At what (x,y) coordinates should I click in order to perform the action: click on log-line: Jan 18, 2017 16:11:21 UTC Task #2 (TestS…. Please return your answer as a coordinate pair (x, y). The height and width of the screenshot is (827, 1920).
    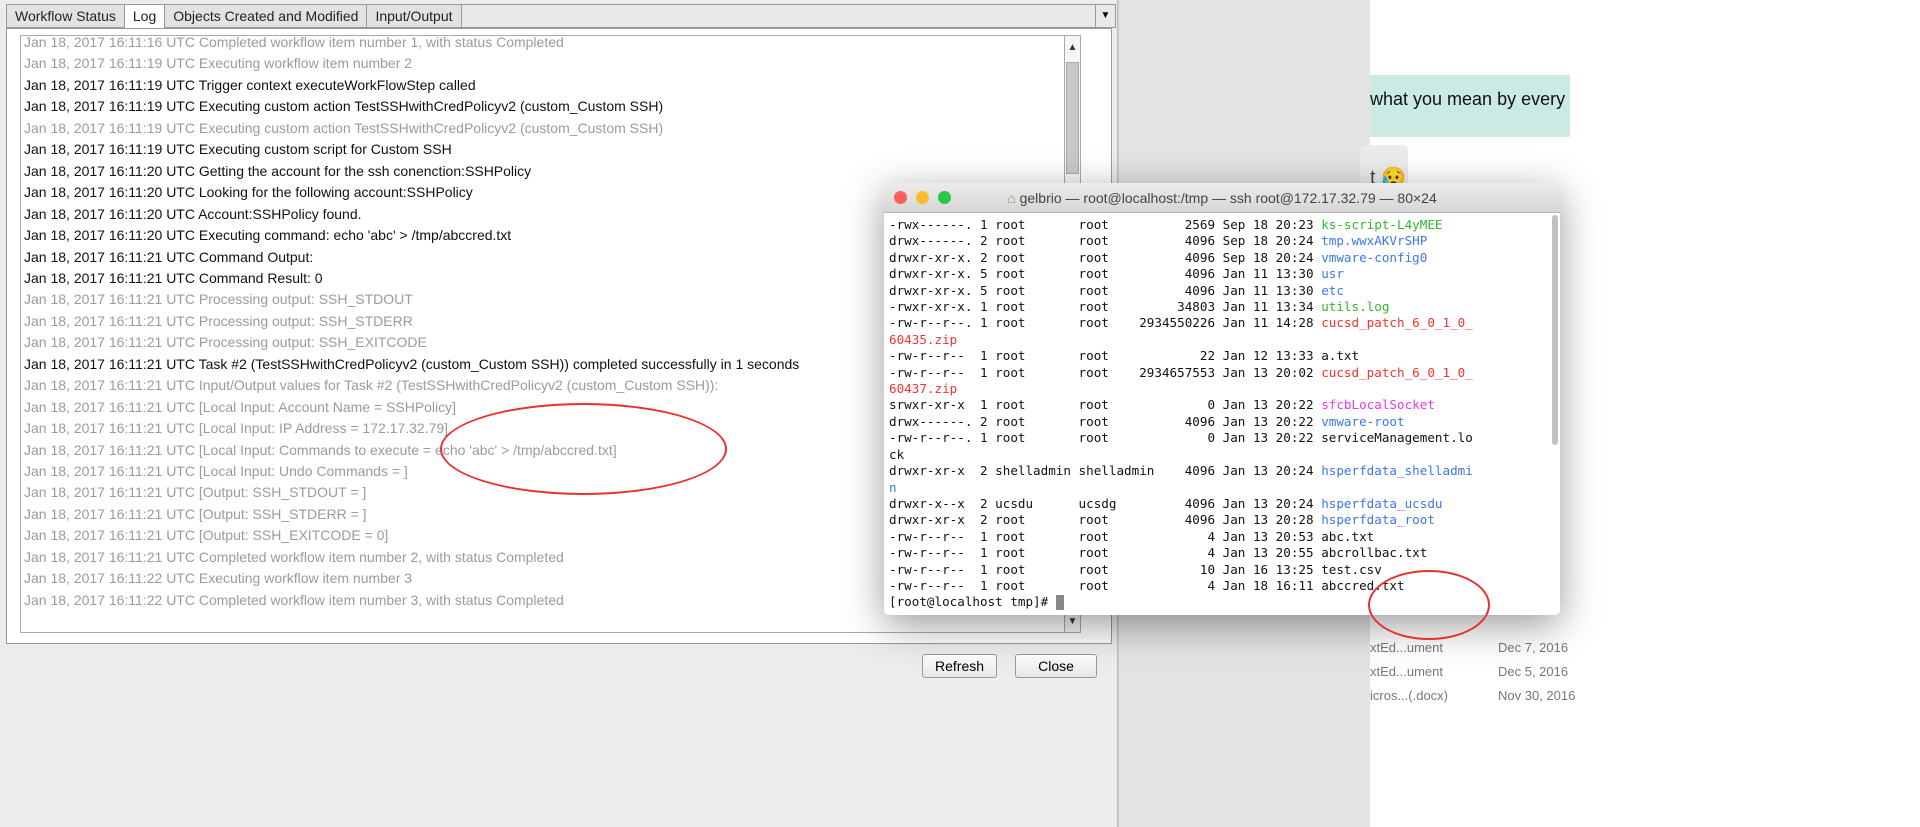
    Looking at the image, I should click on (412, 363).